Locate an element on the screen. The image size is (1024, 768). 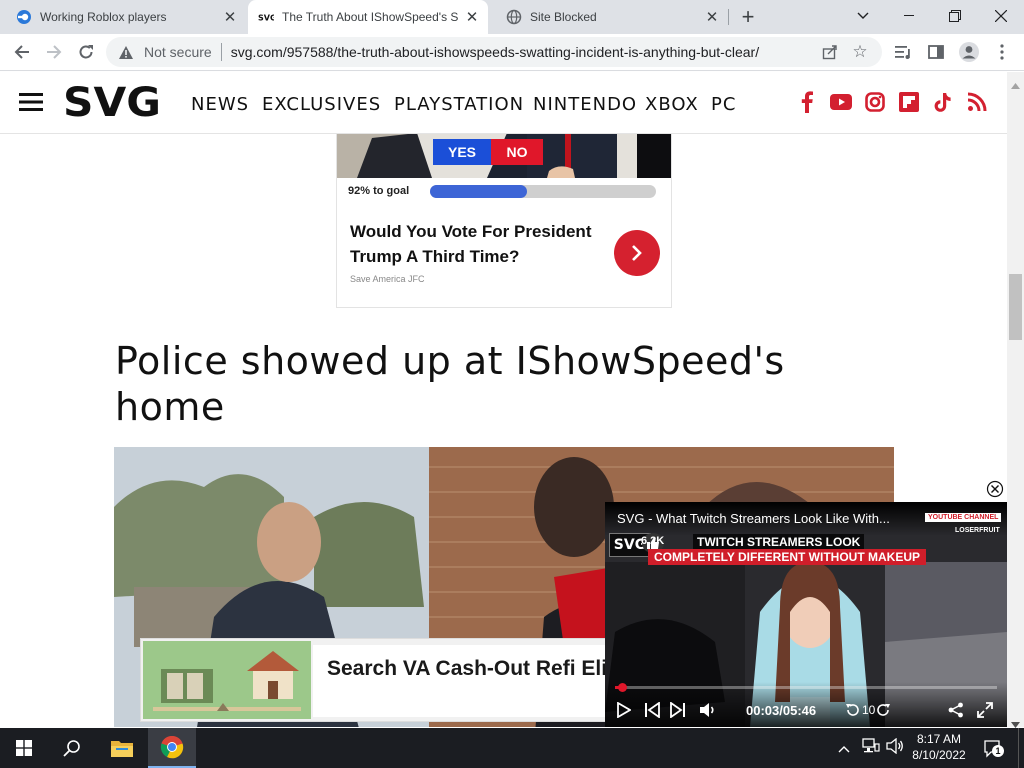
volume-icon is located at coordinates (708, 712).